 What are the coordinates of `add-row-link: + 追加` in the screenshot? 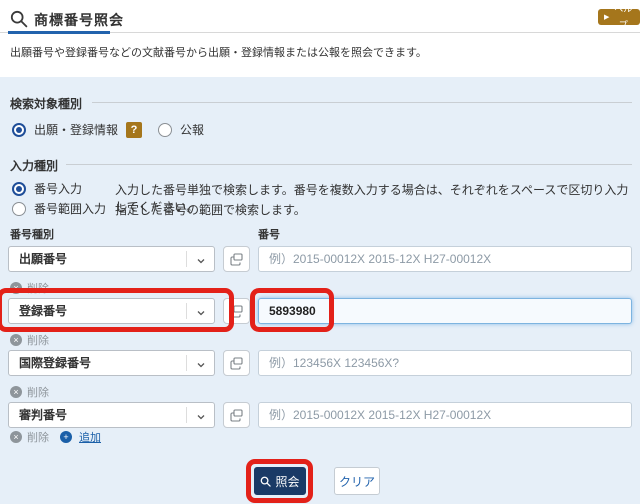 It's located at (80, 437).